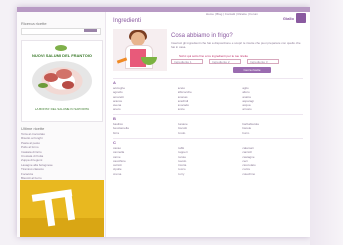 This screenshot has width=343, height=245. What do you see at coordinates (61, 48) in the screenshot?
I see `brand-logo-icon` at bounding box center [61, 48].